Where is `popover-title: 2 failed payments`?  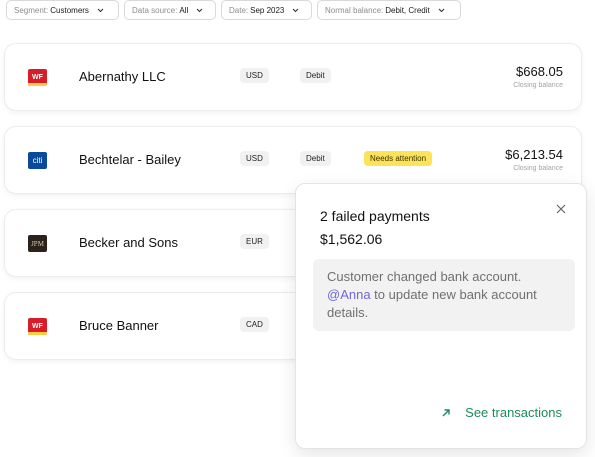
popover-title: 2 failed payments is located at coordinates (375, 216).